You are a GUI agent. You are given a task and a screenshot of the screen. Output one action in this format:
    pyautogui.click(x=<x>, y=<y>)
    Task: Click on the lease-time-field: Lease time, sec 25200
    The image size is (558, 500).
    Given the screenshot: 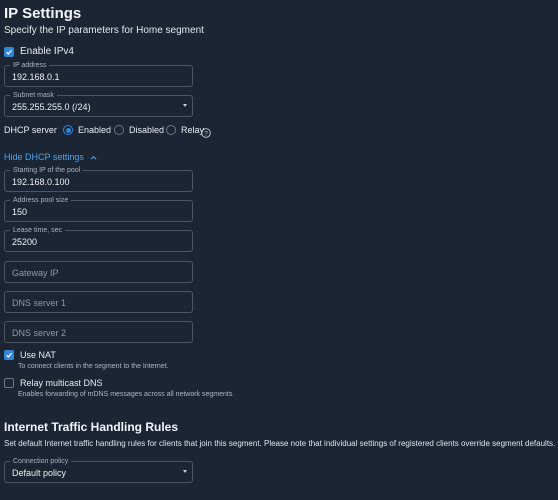 What is the action you would take?
    pyautogui.click(x=98, y=239)
    